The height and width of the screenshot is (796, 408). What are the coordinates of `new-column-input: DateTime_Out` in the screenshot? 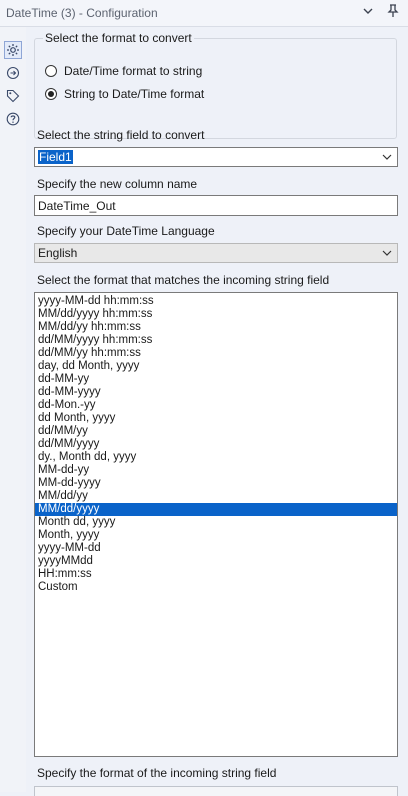 It's located at (216, 205).